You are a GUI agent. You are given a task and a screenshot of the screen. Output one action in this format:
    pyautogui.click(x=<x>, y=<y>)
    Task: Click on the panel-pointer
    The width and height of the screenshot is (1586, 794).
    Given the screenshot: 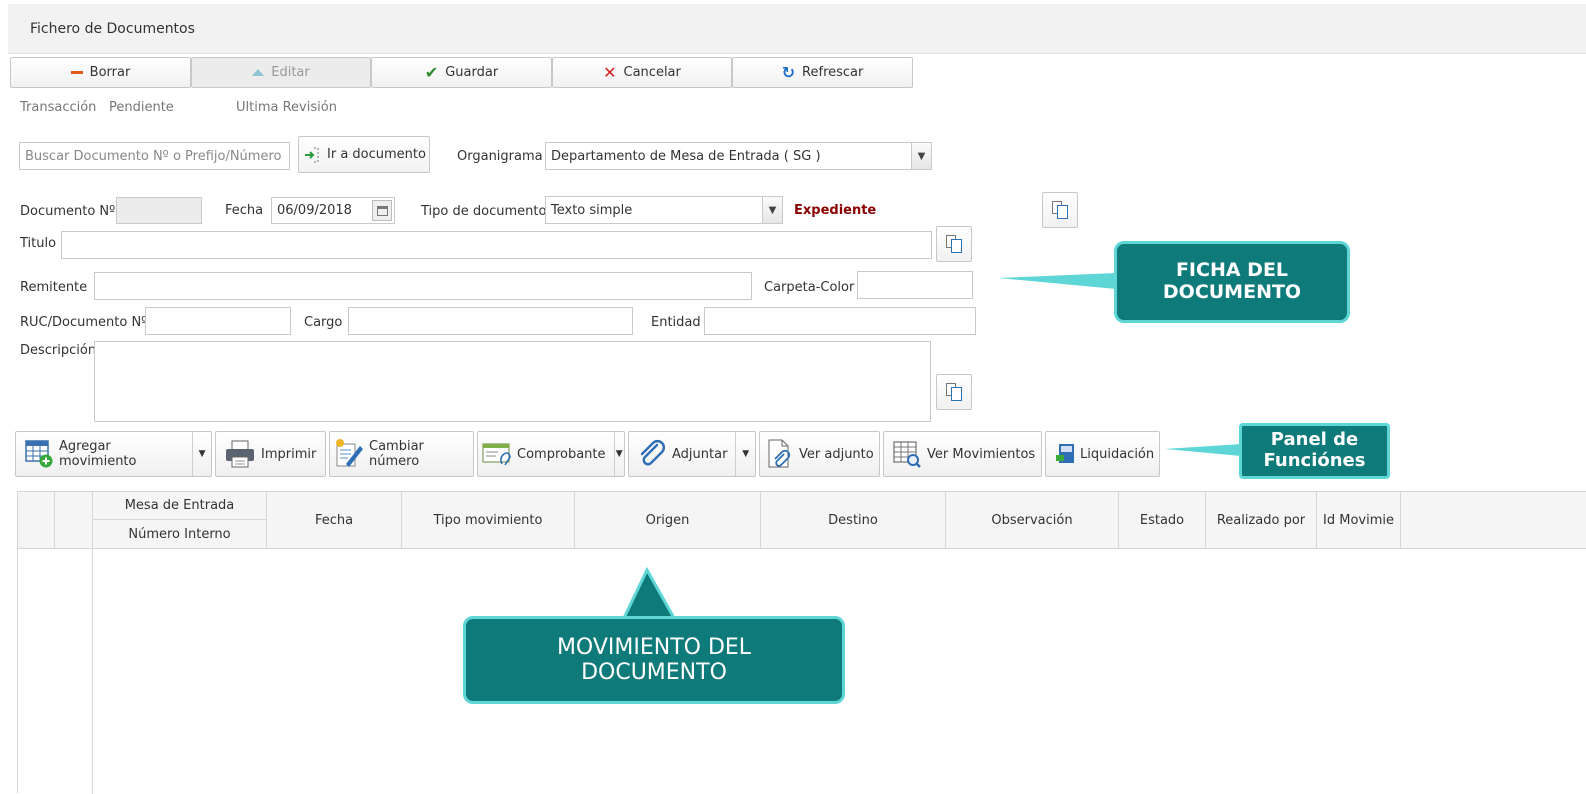 What is the action you would take?
    pyautogui.click(x=1203, y=450)
    